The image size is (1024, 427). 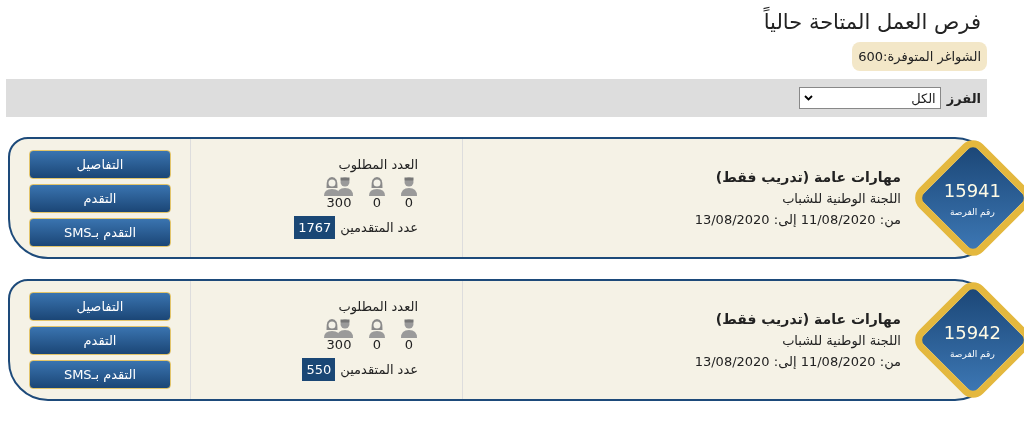 What do you see at coordinates (319, 369) in the screenshot?
I see `applicants-count: 550` at bounding box center [319, 369].